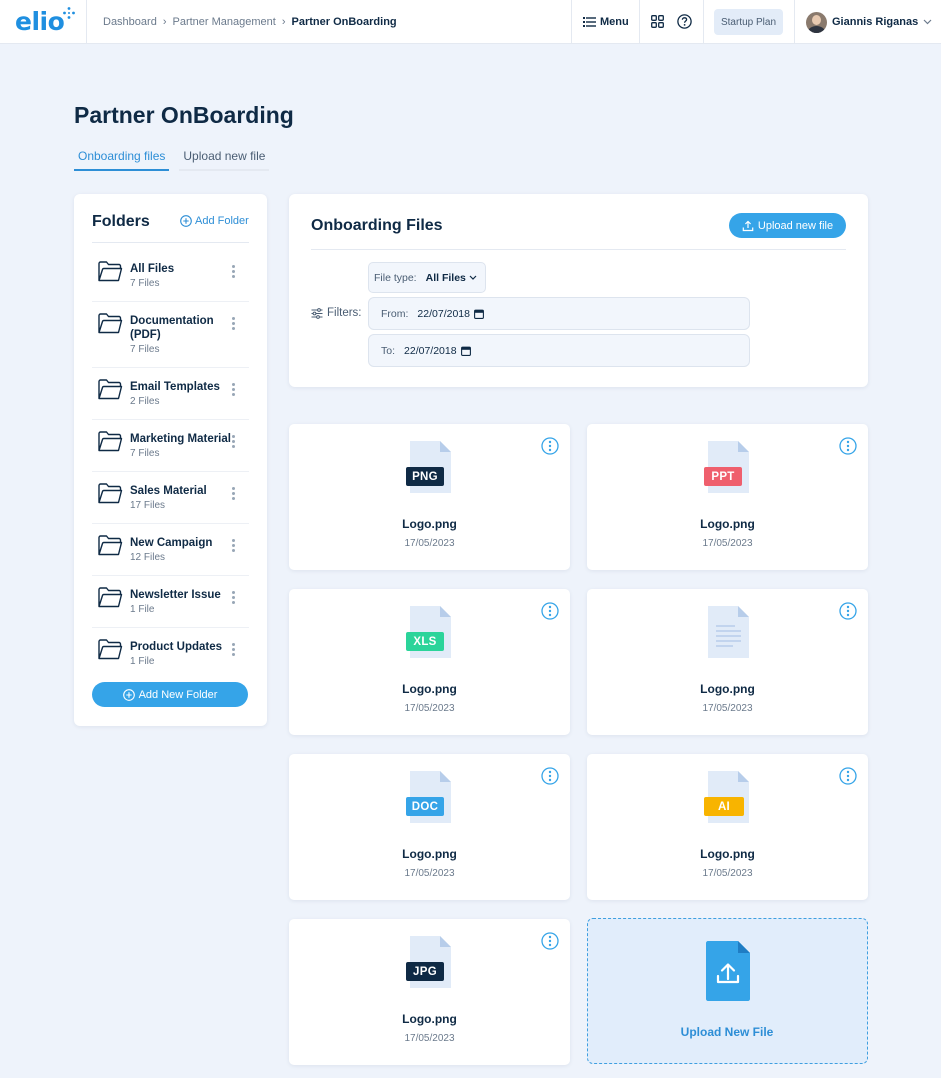  I want to click on folder-item-sales-material: Sales Material 17 Files, so click(170, 498).